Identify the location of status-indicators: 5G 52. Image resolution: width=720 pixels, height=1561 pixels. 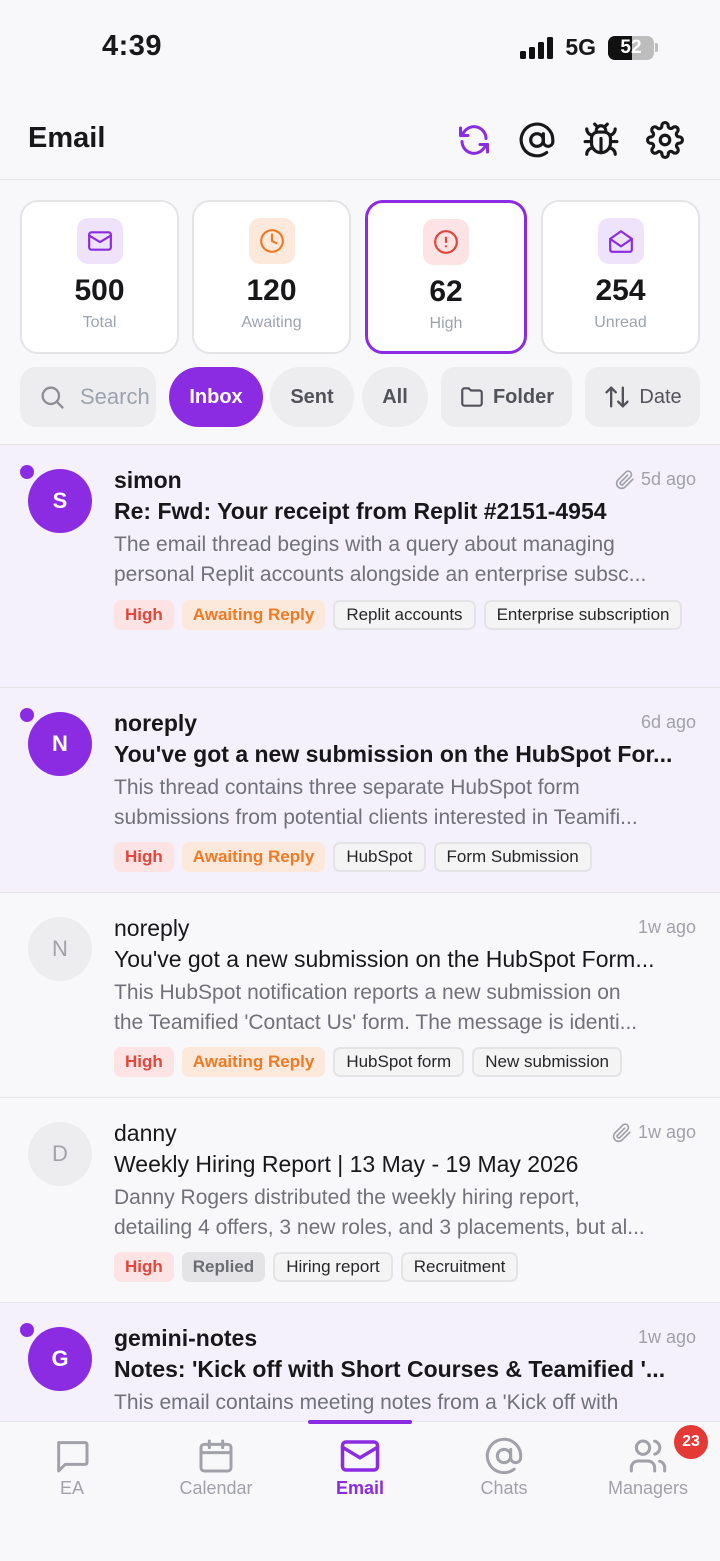
(589, 47).